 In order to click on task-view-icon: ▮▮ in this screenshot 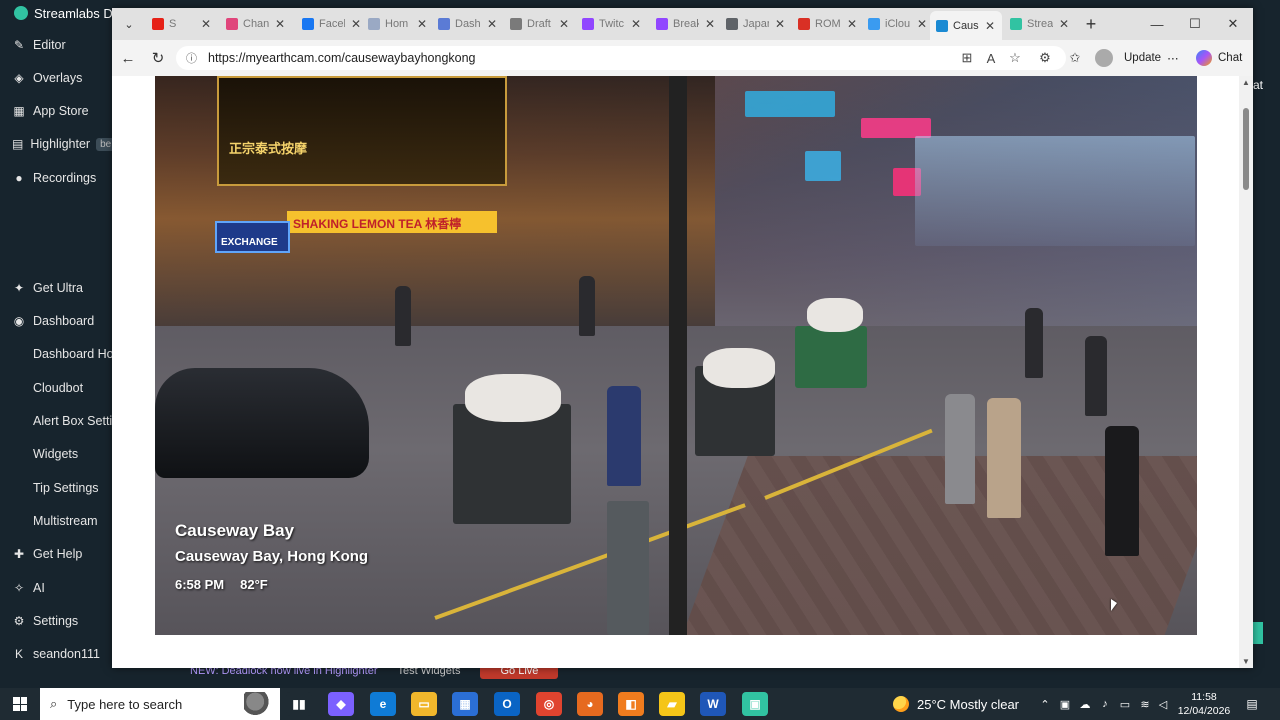, I will do `click(299, 704)`.